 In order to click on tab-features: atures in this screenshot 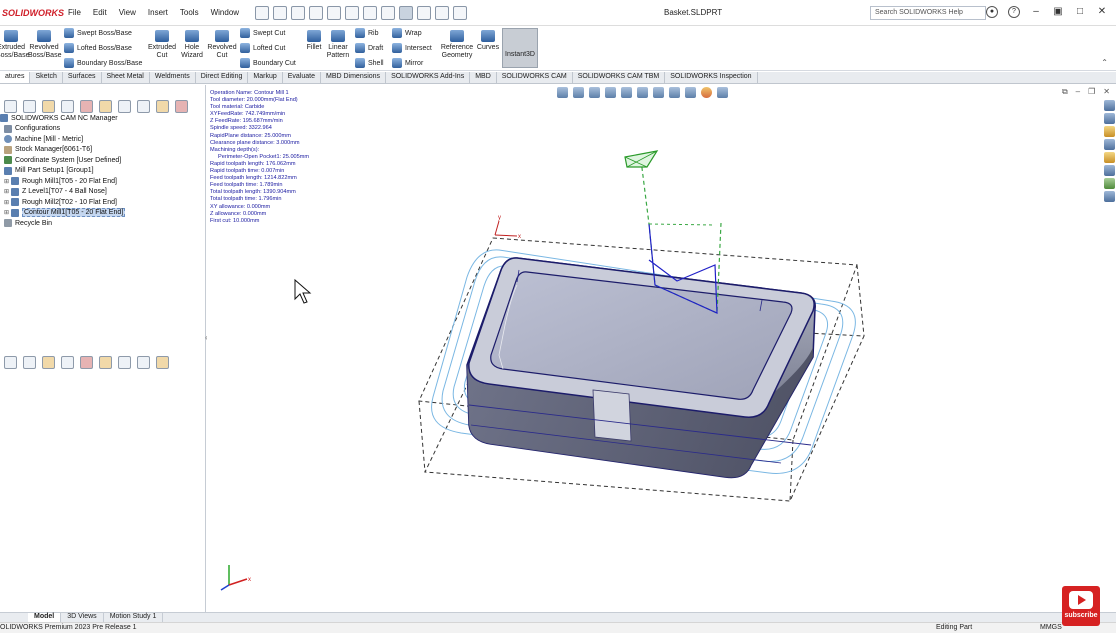, I will do `click(15, 77)`.